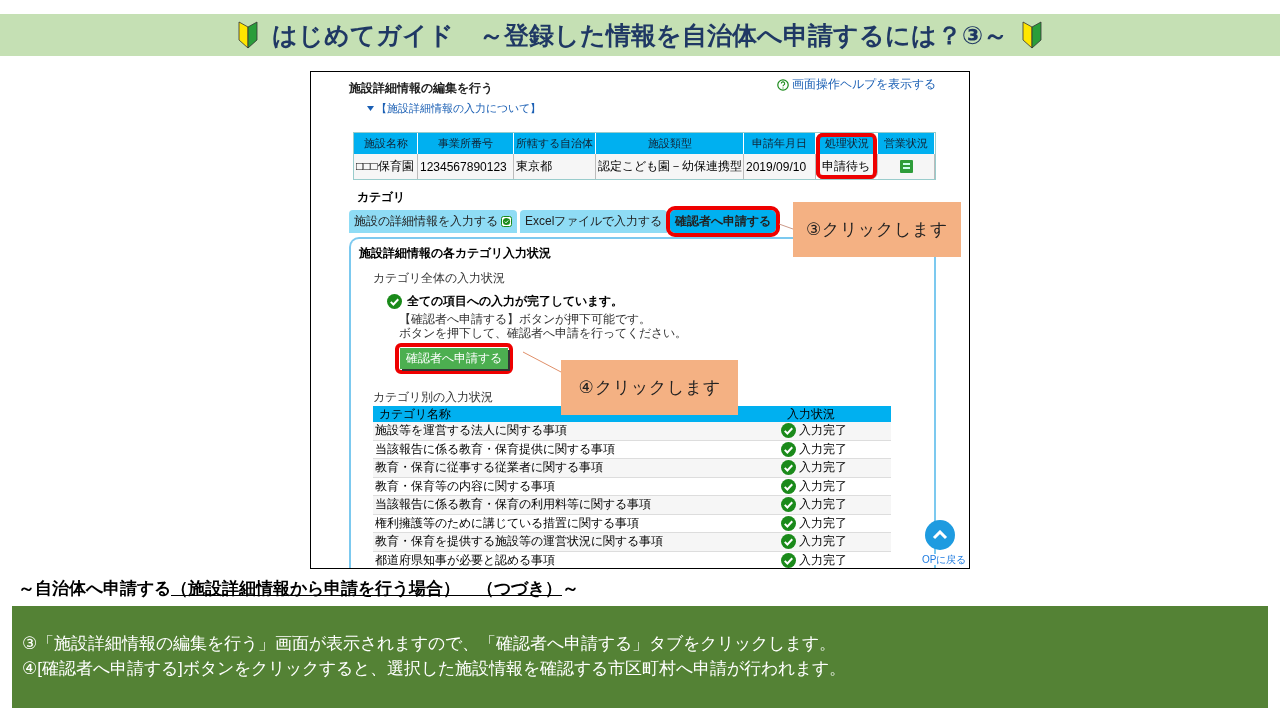 The width and height of the screenshot is (1280, 720). Describe the element at coordinates (465, 559) in the screenshot. I see `table-cell-text: 都道府県知事が必要と認める事項` at that location.